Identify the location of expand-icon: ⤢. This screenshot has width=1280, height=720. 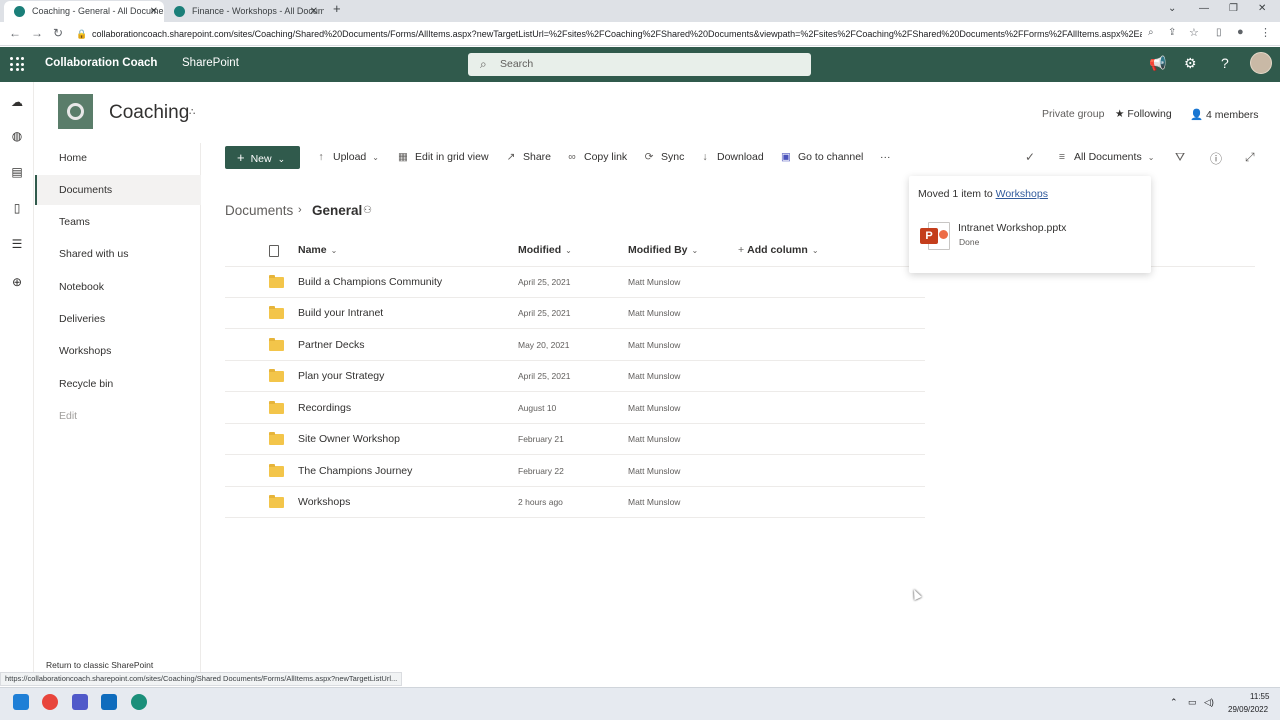
(1250, 157).